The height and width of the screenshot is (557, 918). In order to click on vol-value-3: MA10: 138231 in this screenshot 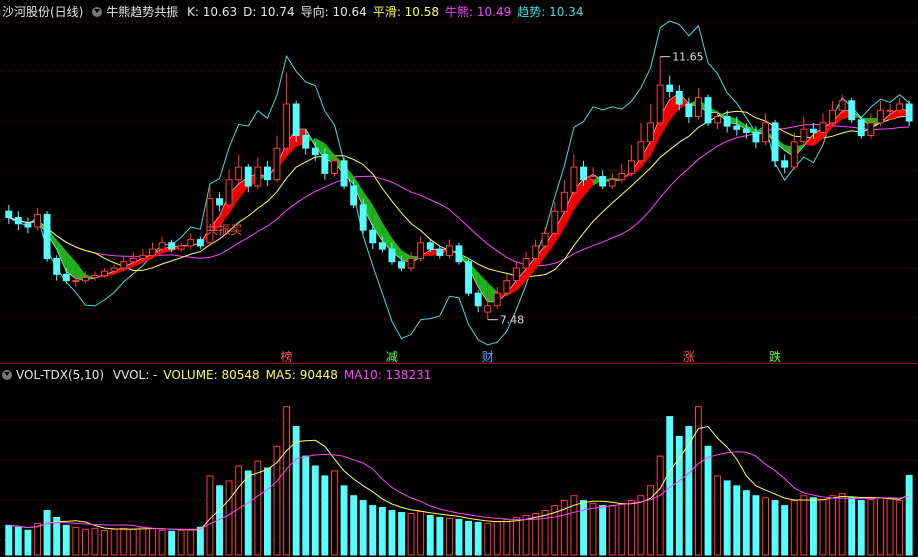, I will do `click(387, 375)`.